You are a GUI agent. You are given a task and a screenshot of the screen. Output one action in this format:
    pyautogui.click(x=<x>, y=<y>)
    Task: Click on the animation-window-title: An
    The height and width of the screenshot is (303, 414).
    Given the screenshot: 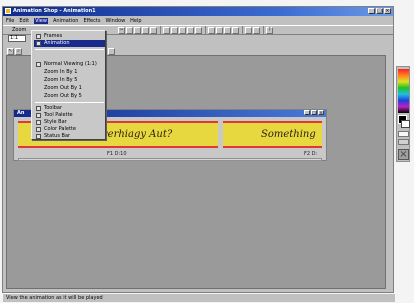 What is the action you would take?
    pyautogui.click(x=21, y=113)
    